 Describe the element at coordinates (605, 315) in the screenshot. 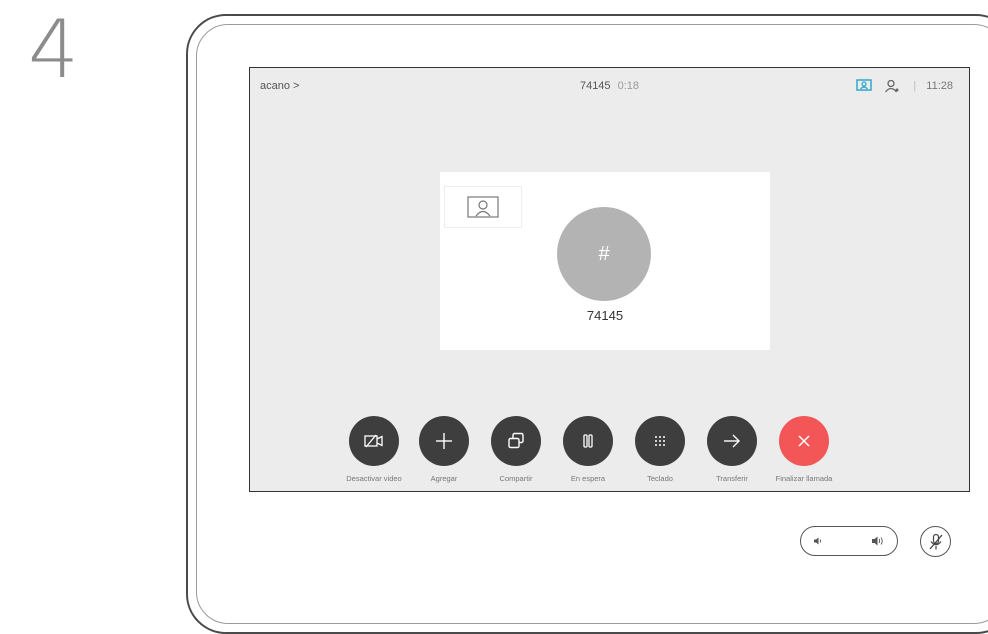

I see `participant-name: 74145` at that location.